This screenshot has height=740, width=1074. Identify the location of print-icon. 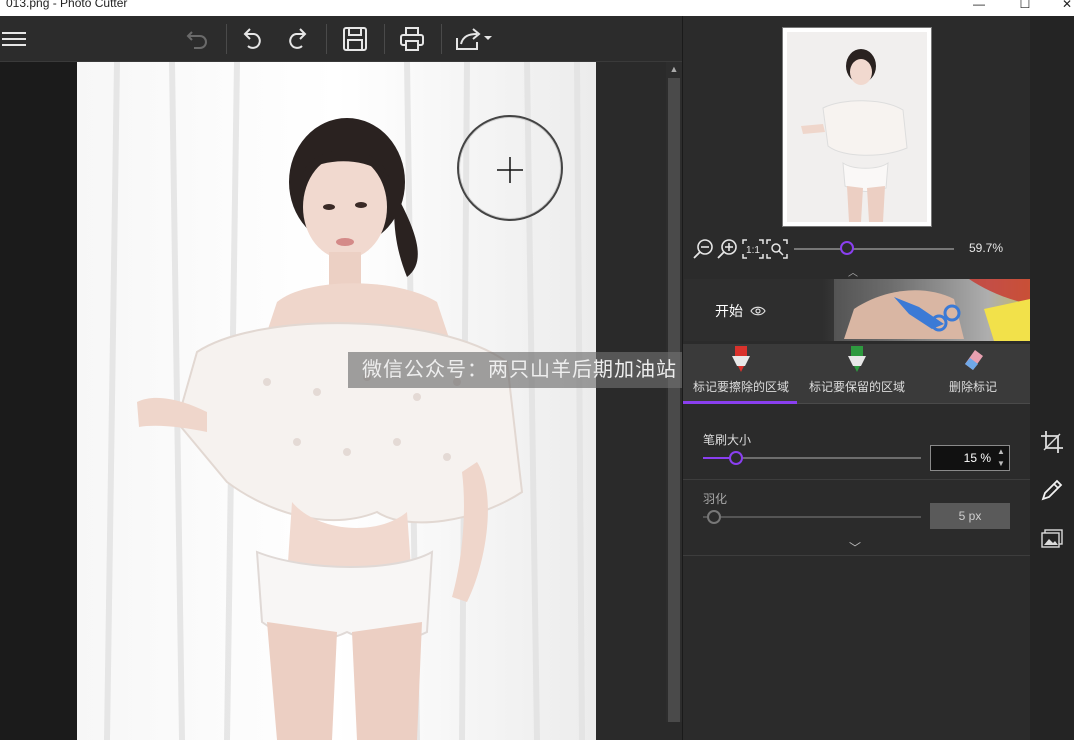
(412, 39).